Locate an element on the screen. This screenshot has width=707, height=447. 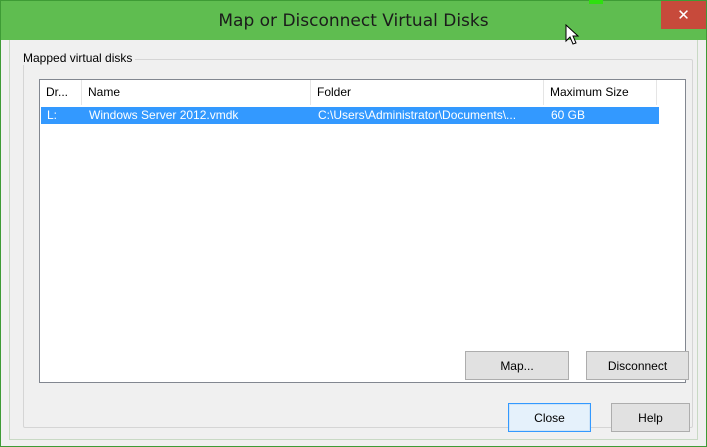
title-bar: Map or Disconnect Virtual Disks ✕ is located at coordinates (353, 20).